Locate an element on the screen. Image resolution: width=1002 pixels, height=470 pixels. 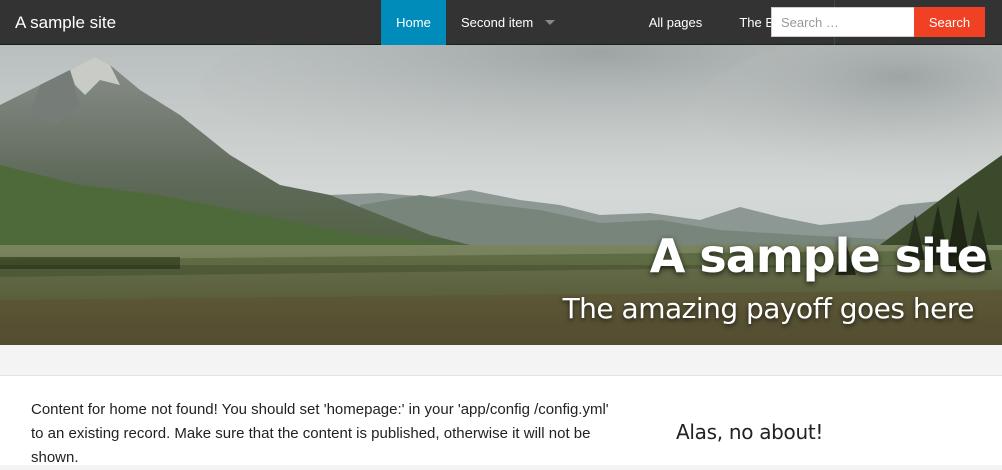
nav-item-second-label: Second item is located at coordinates (497, 22).